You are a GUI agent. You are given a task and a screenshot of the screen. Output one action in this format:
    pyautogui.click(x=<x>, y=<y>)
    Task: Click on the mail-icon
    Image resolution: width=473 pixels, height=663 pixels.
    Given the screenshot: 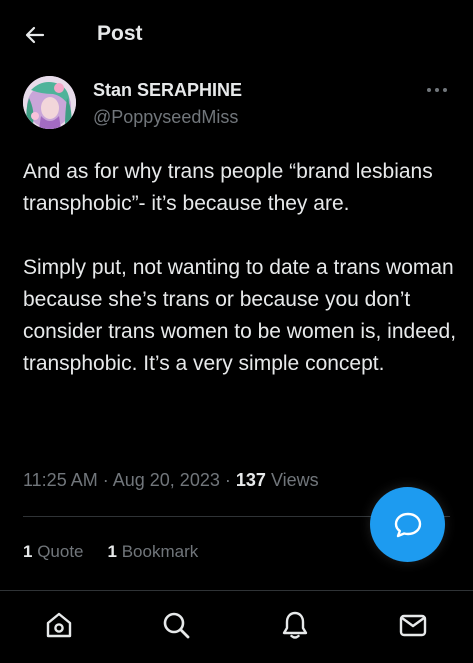 What is the action you would take?
    pyautogui.click(x=413, y=625)
    